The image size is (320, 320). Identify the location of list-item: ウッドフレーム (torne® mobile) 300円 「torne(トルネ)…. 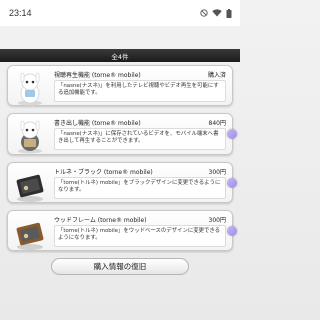
(122, 230).